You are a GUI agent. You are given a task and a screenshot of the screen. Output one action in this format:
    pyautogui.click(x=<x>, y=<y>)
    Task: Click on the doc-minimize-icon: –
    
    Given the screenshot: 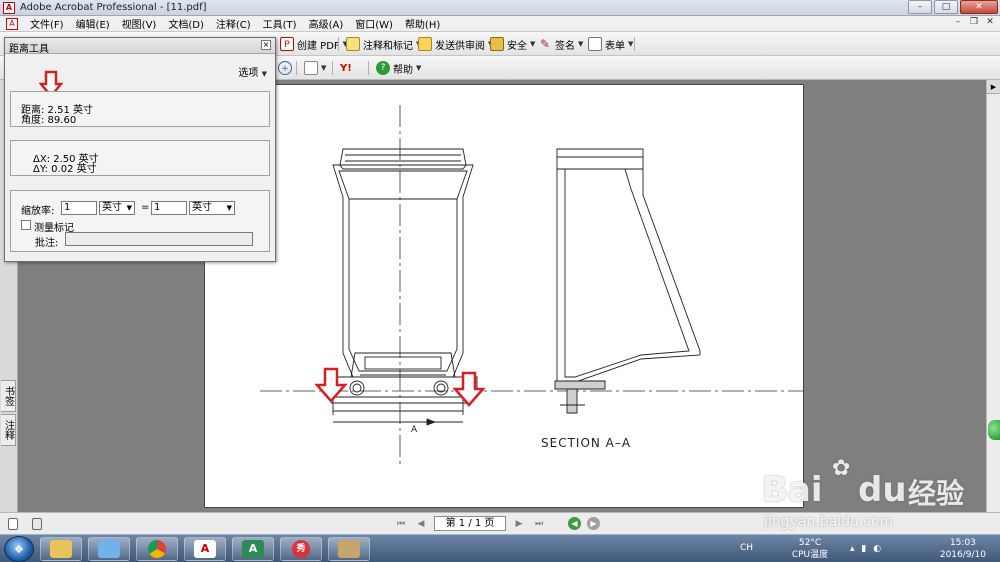 What is the action you would take?
    pyautogui.click(x=958, y=22)
    